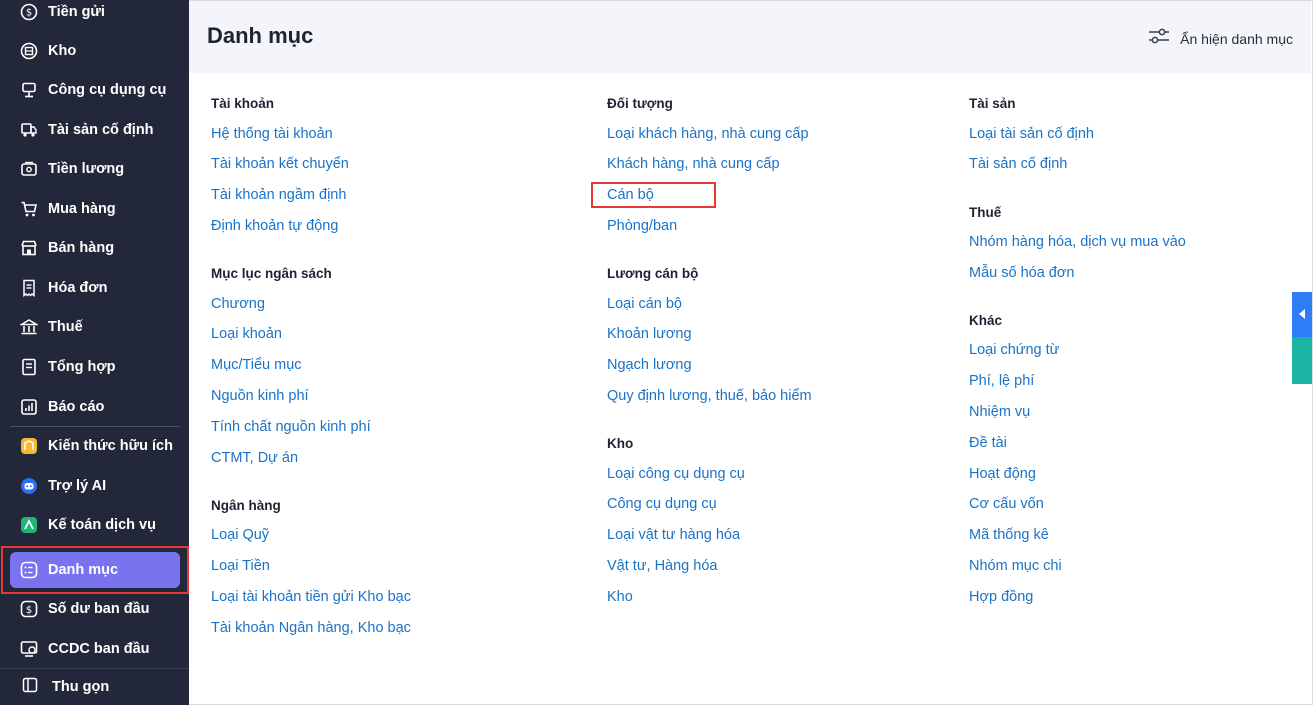 The height and width of the screenshot is (705, 1313). Describe the element at coordinates (992, 103) in the screenshot. I see `group-title-tai-san: Tài sản` at that location.